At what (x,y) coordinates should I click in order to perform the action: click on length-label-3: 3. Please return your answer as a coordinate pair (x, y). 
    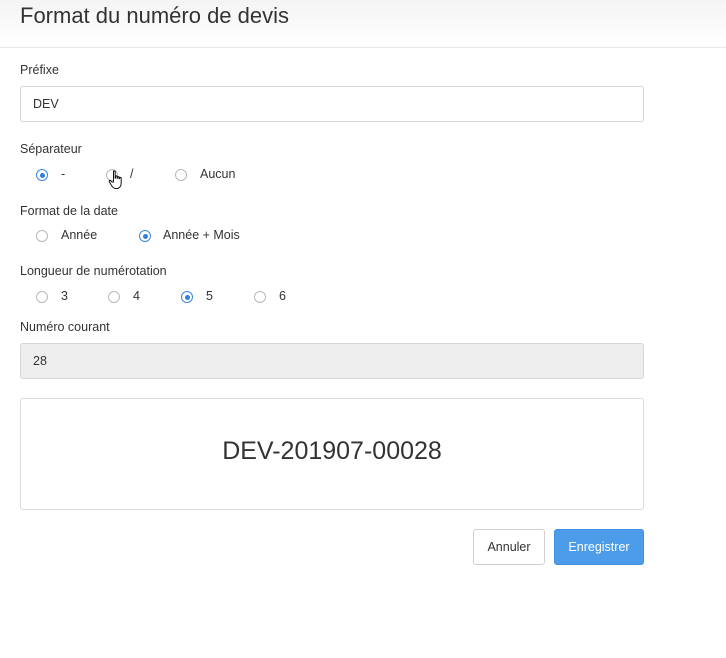
    Looking at the image, I should click on (64, 296).